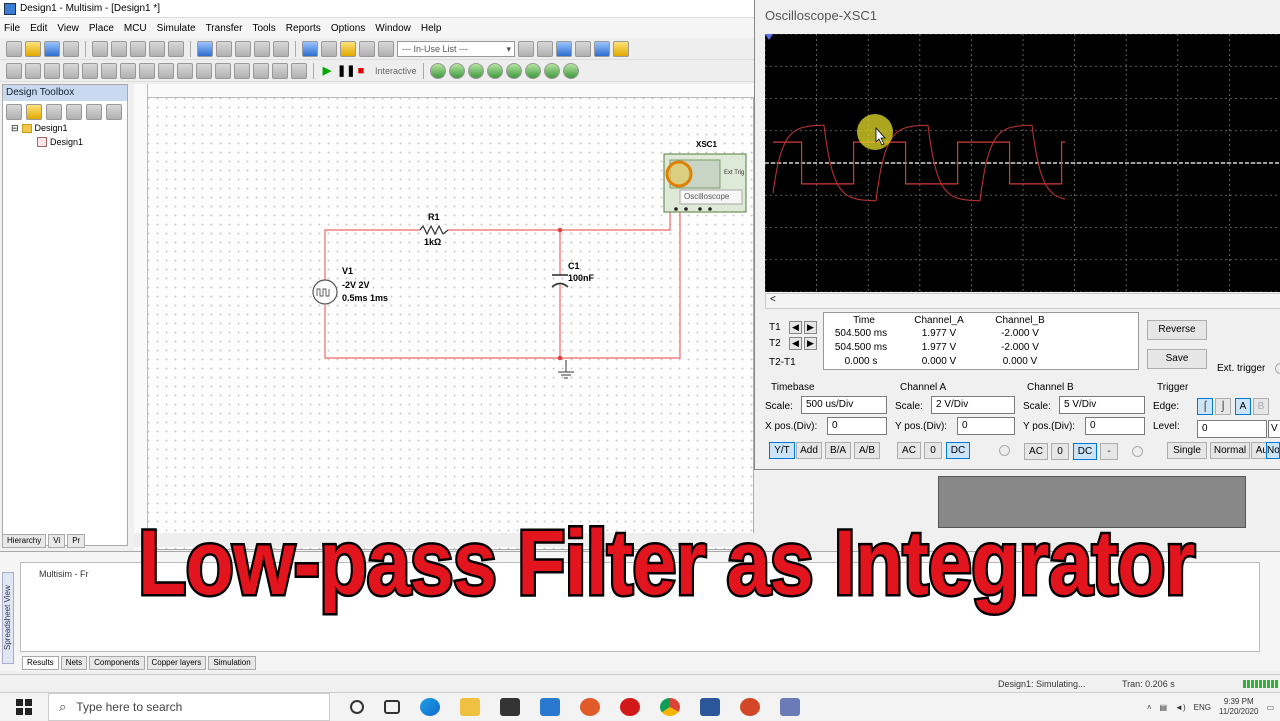 The image size is (1280, 721). I want to click on schematic-svg, so click(529, 266).